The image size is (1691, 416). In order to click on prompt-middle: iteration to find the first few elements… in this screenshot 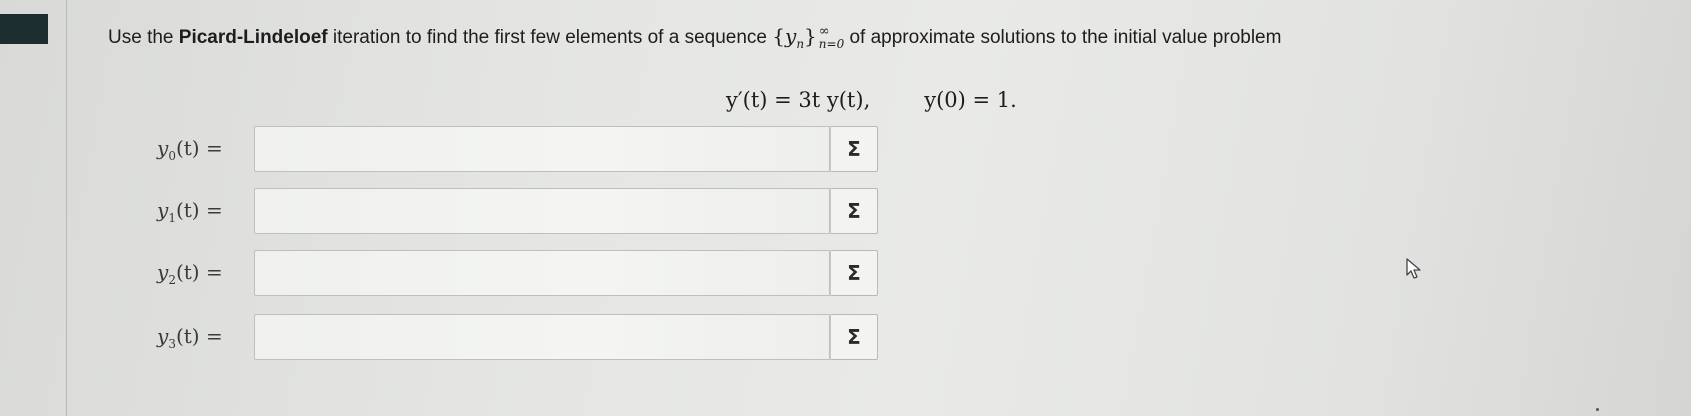, I will do `click(550, 37)`.